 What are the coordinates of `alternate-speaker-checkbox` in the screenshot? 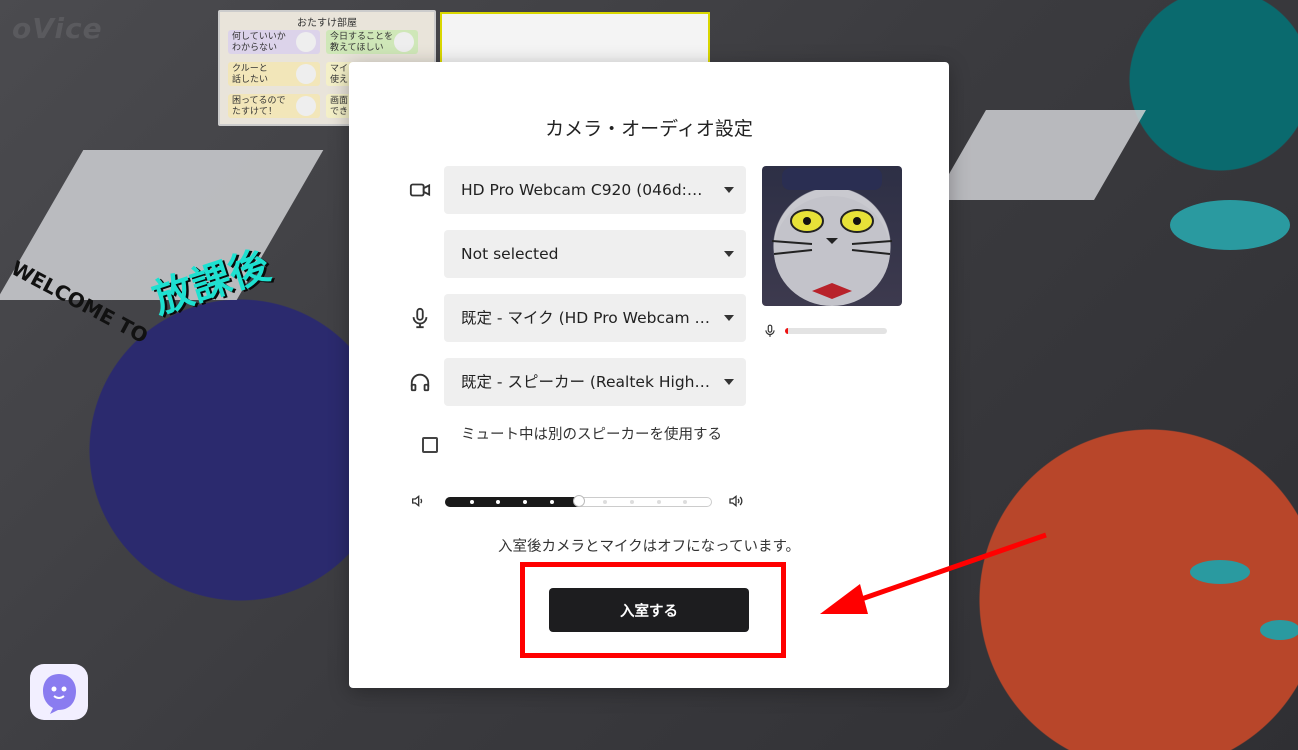 It's located at (430, 445).